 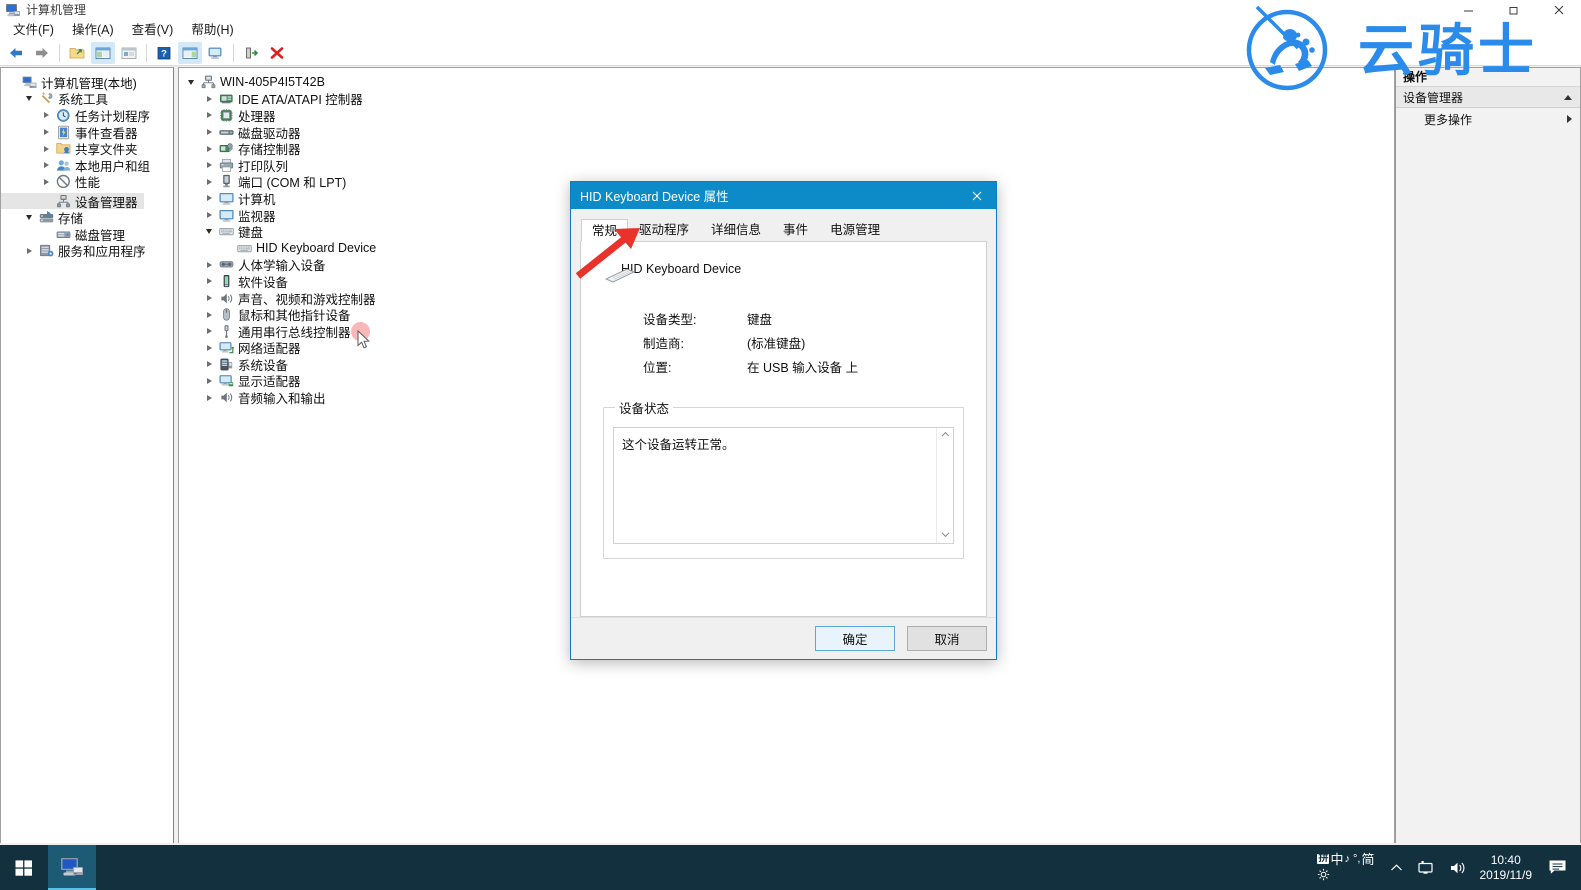 I want to click on volume-speaker-icon, so click(x=1458, y=868).